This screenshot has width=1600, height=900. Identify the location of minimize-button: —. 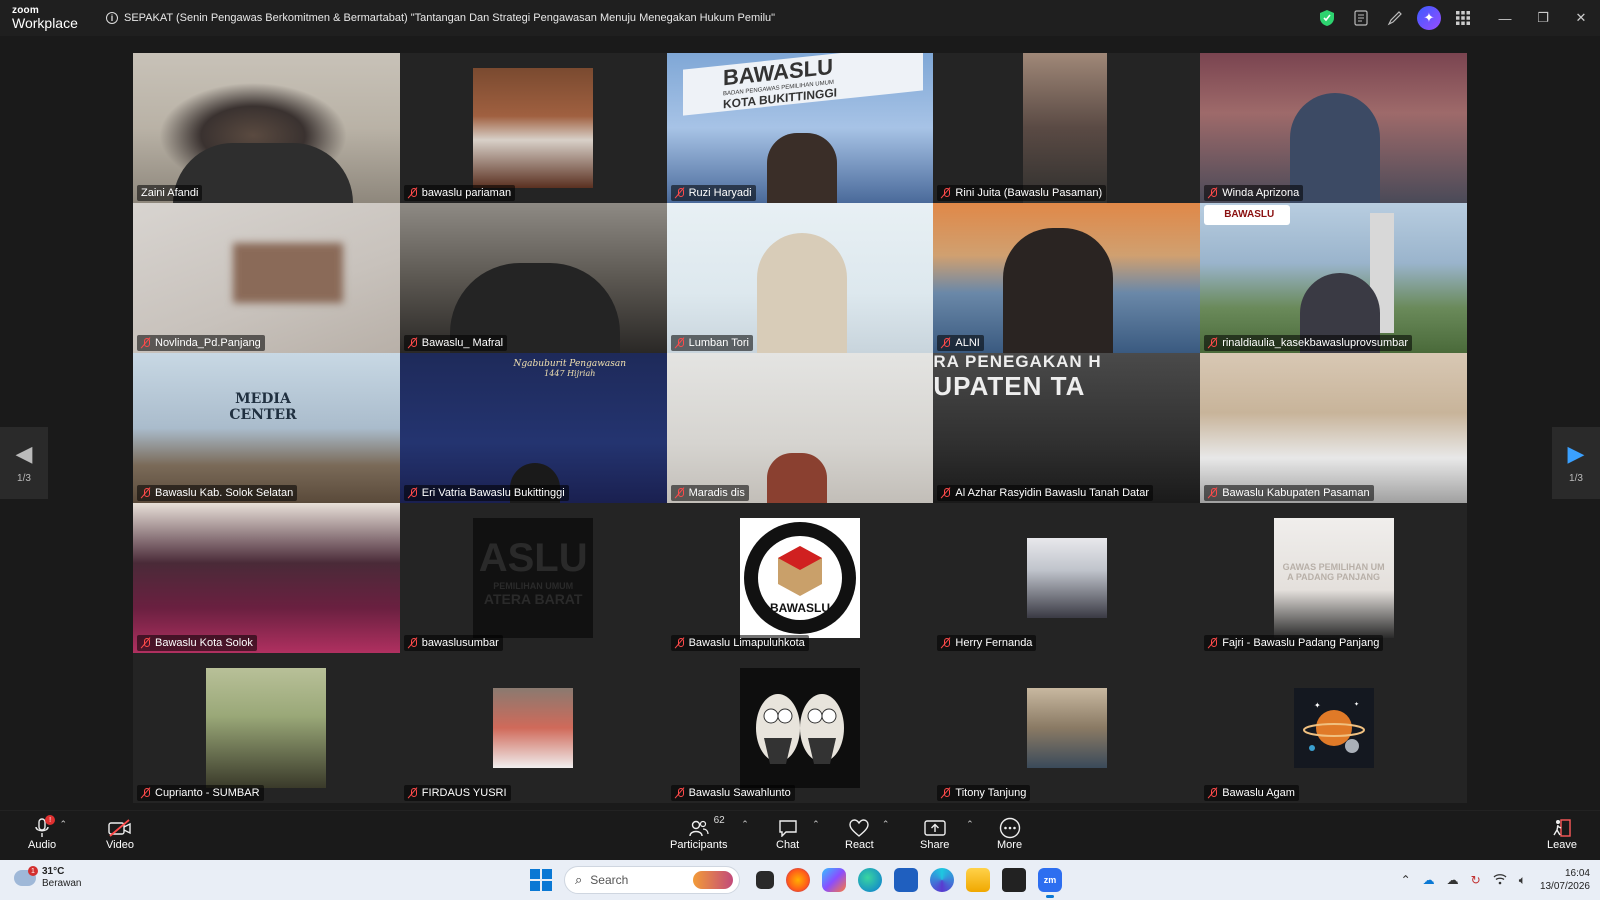
(1505, 18).